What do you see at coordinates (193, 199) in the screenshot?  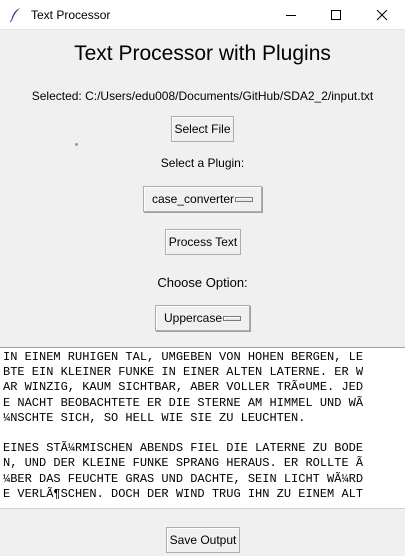 I see `plugin-dropdown-value: case_converter` at bounding box center [193, 199].